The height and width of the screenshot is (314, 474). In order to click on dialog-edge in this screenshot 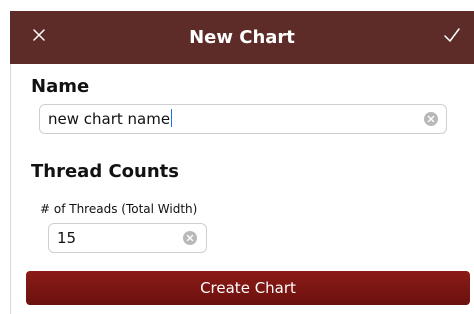, I will do `click(10, 189)`.